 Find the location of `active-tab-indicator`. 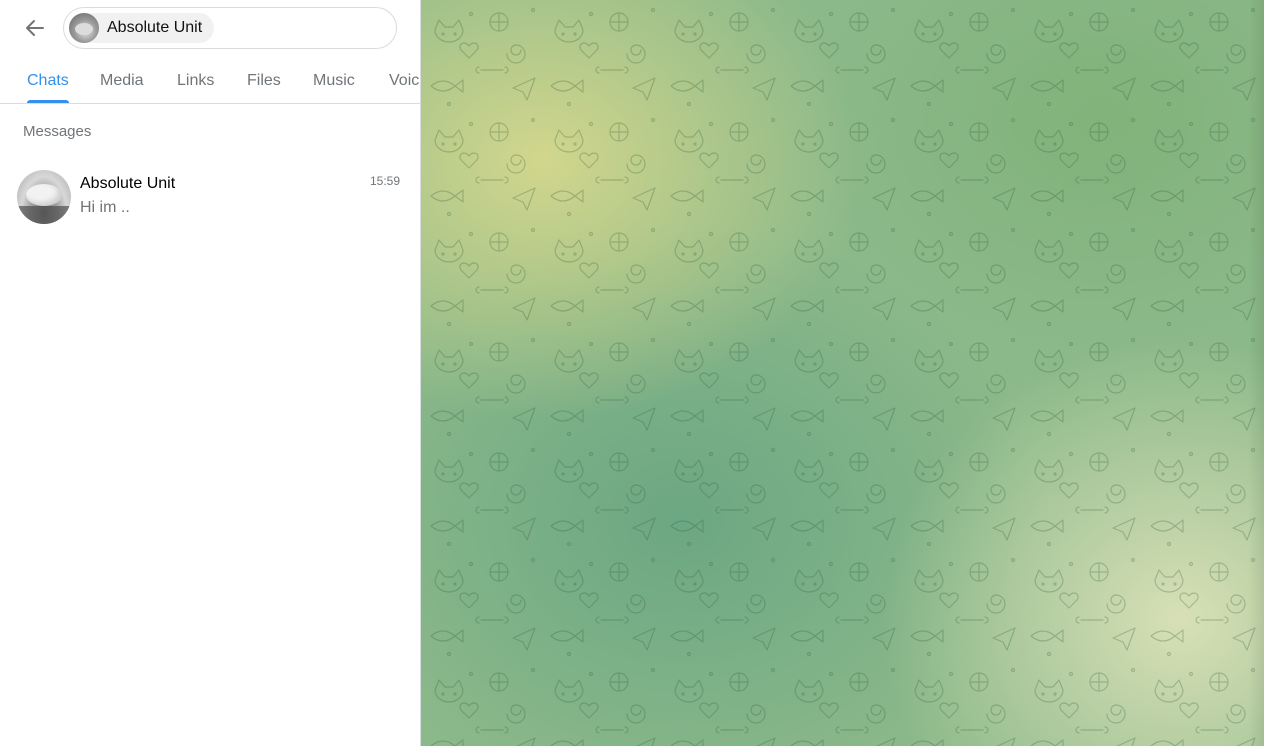

active-tab-indicator is located at coordinates (48, 101).